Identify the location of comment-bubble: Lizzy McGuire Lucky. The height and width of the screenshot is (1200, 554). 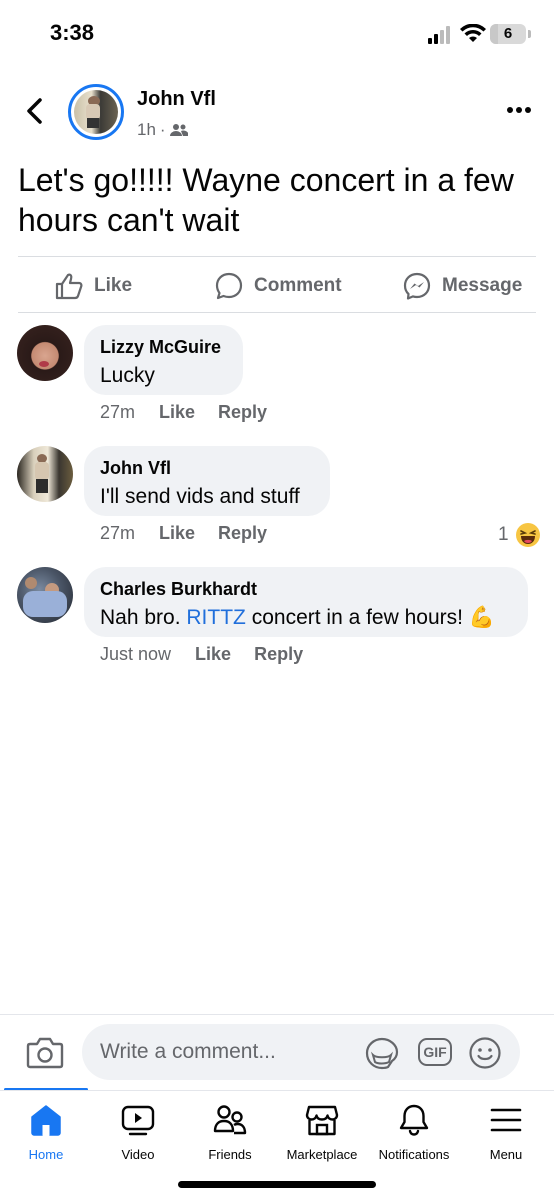
(163, 360).